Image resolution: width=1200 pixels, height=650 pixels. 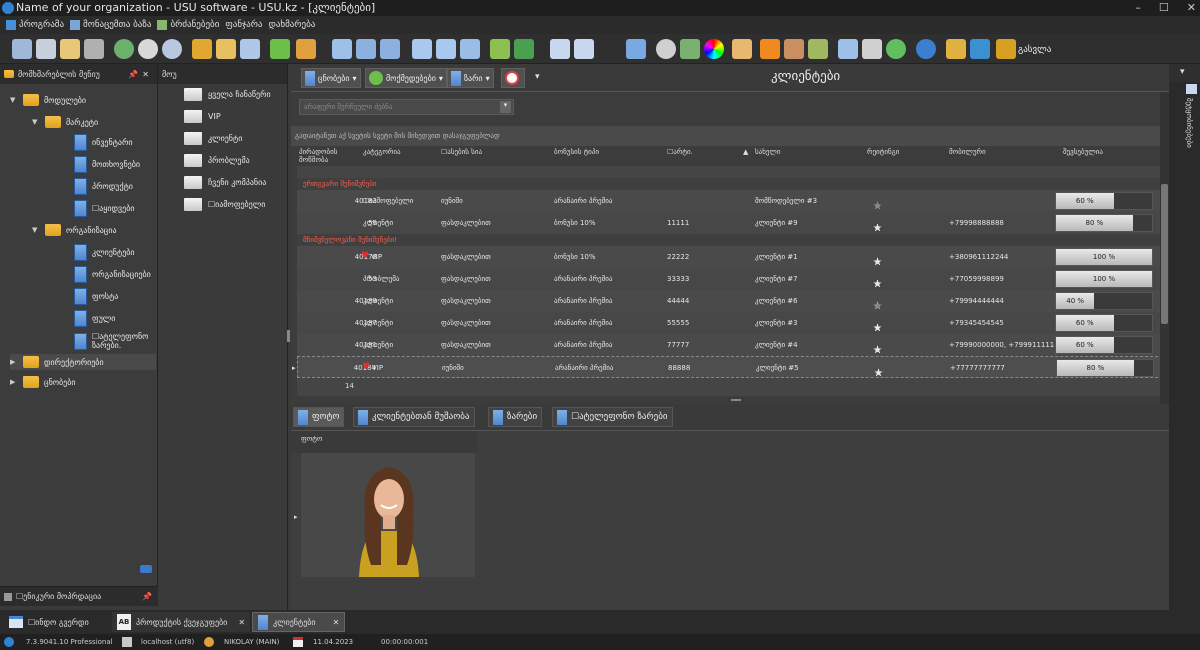 I want to click on panel-close-icon: ✕, so click(x=145, y=74).